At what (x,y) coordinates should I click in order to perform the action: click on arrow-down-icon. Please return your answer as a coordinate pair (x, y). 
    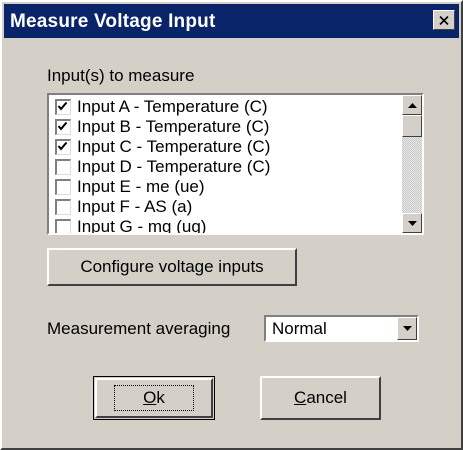
    Looking at the image, I should click on (412, 223).